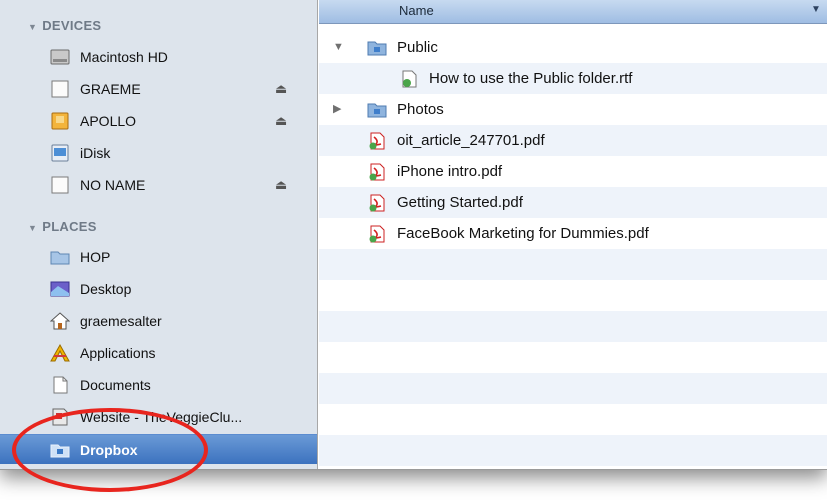 This screenshot has width=827, height=502. Describe the element at coordinates (60, 352) in the screenshot. I see `applications-icon` at that location.